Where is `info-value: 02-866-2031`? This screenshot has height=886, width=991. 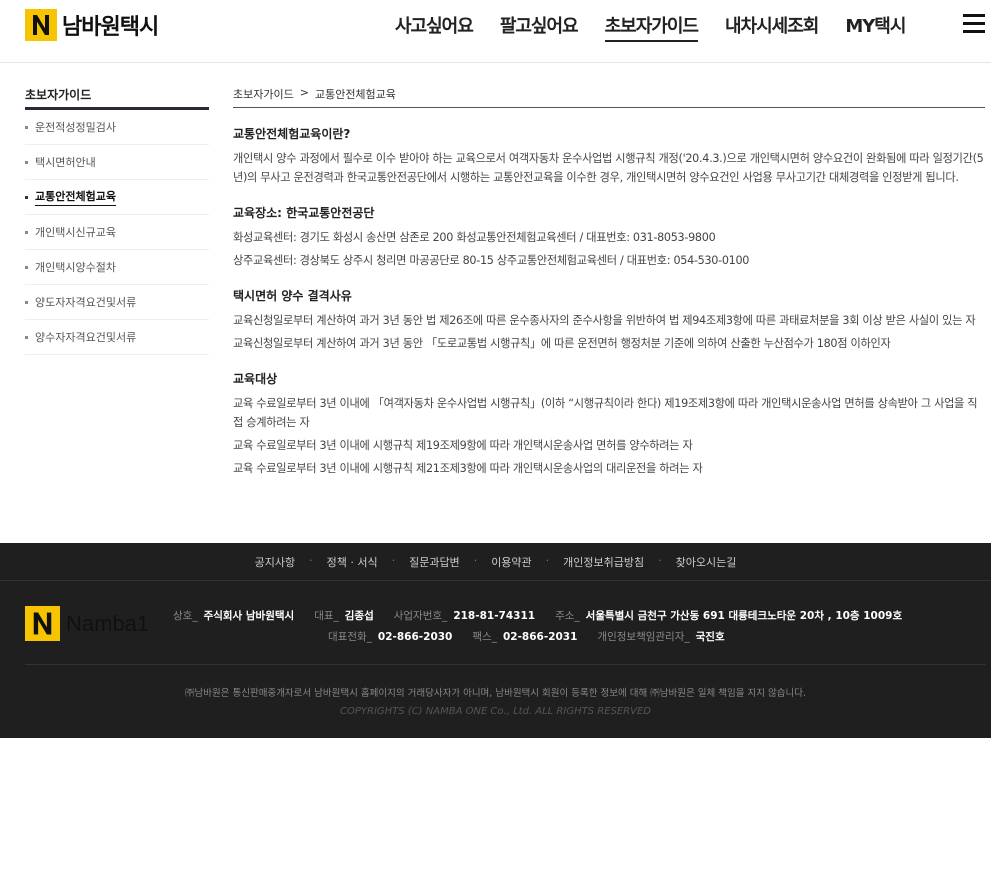 info-value: 02-866-2031 is located at coordinates (540, 637).